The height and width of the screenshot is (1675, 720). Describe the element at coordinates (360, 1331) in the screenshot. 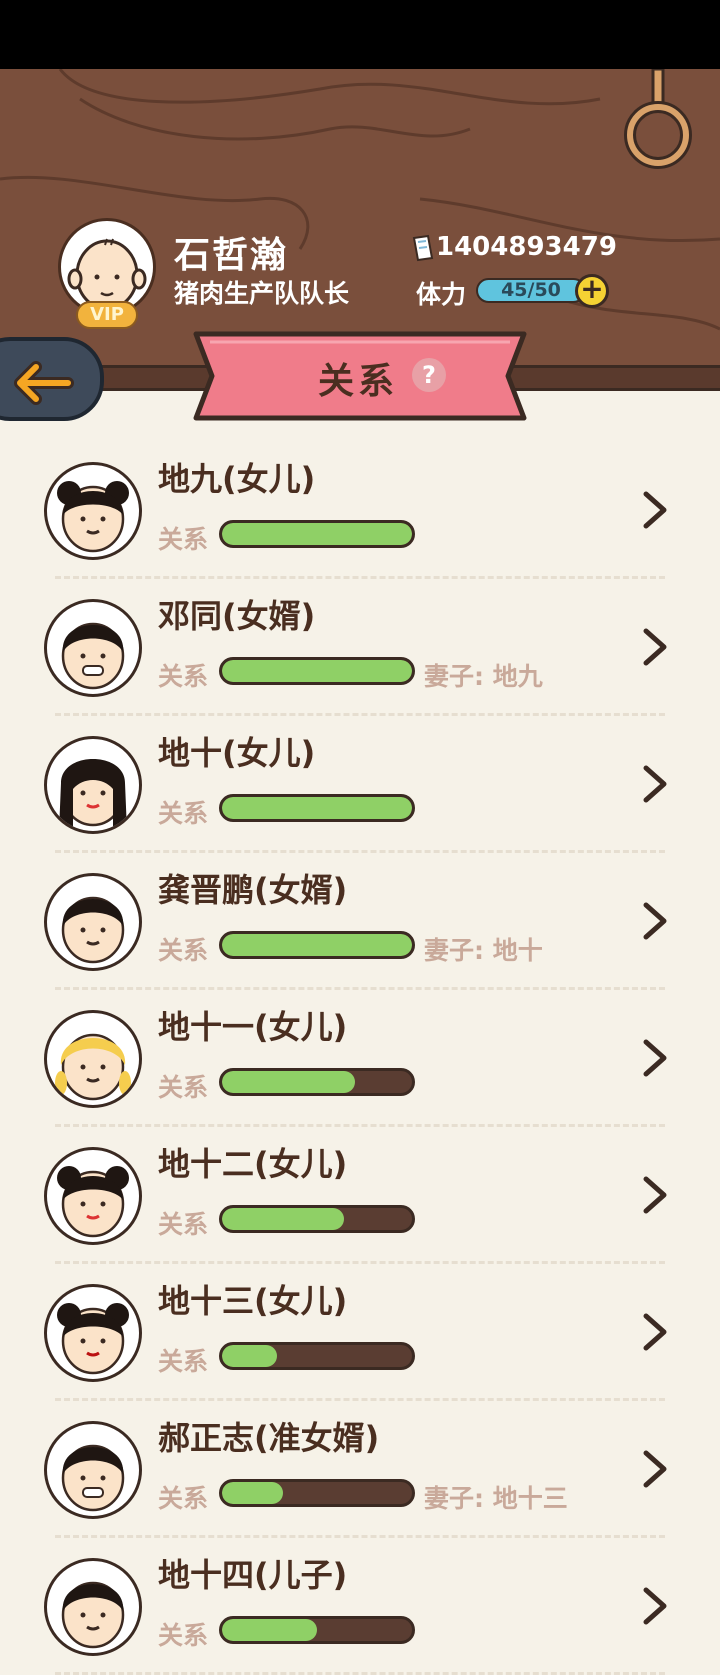

I see `relation-row: 地十三(女儿) 关系` at that location.